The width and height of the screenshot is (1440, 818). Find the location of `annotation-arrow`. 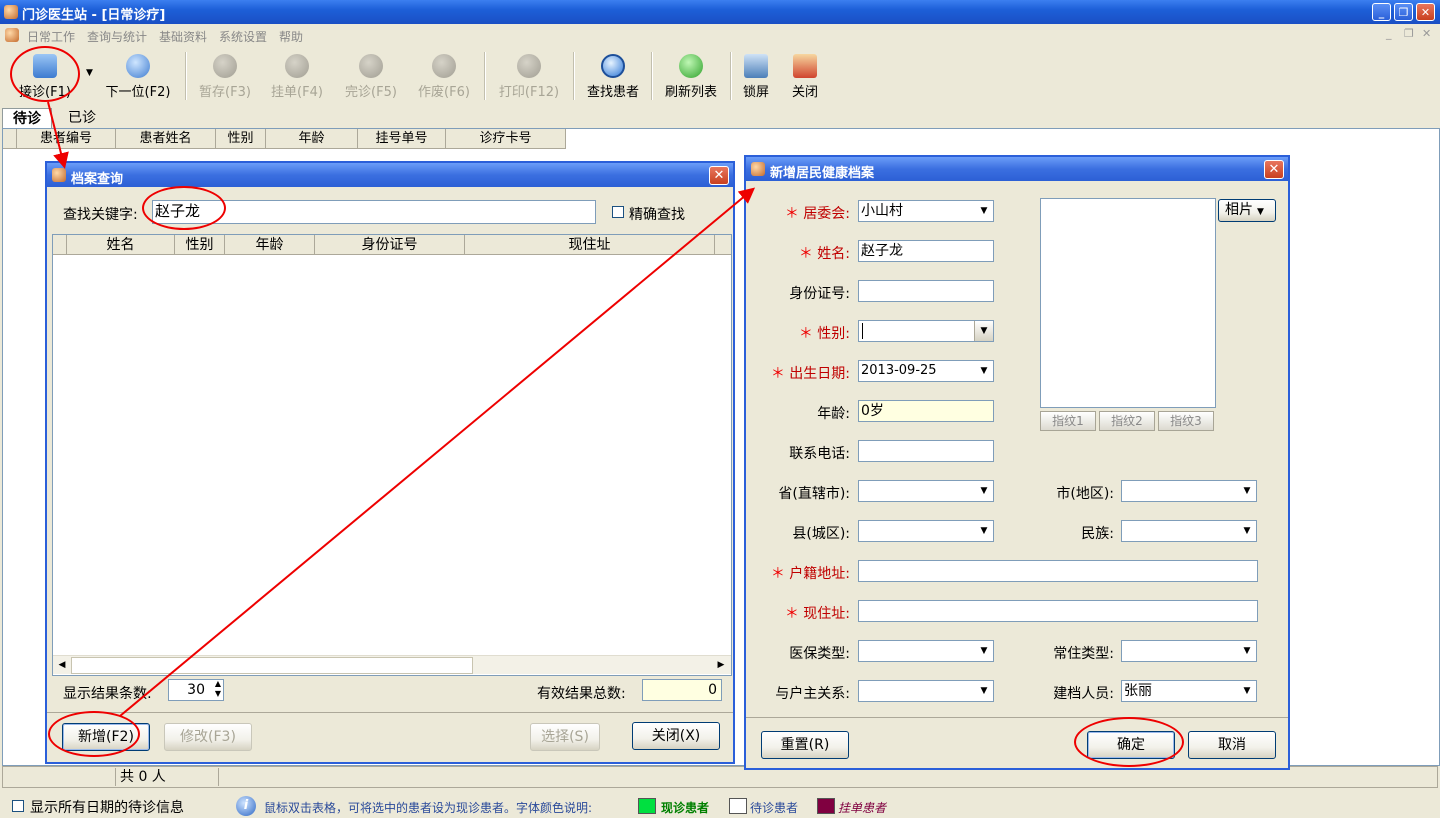

annotation-arrow is located at coordinates (58, 135).